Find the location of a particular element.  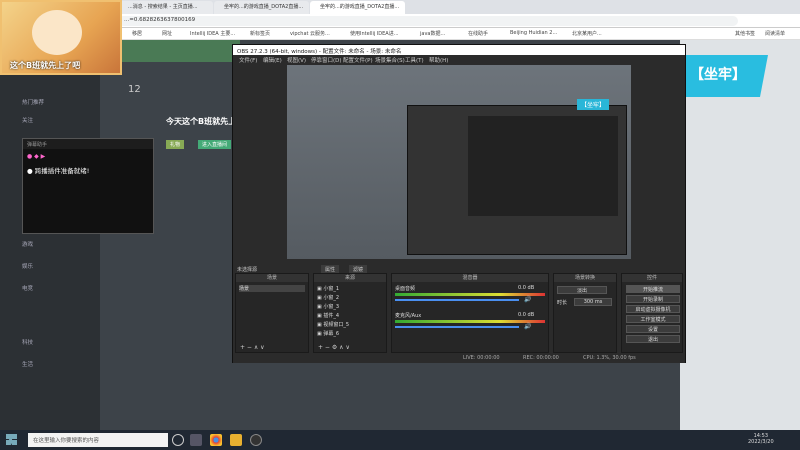

system-clock: 14:53 2022/3/20 is located at coordinates (761, 439).